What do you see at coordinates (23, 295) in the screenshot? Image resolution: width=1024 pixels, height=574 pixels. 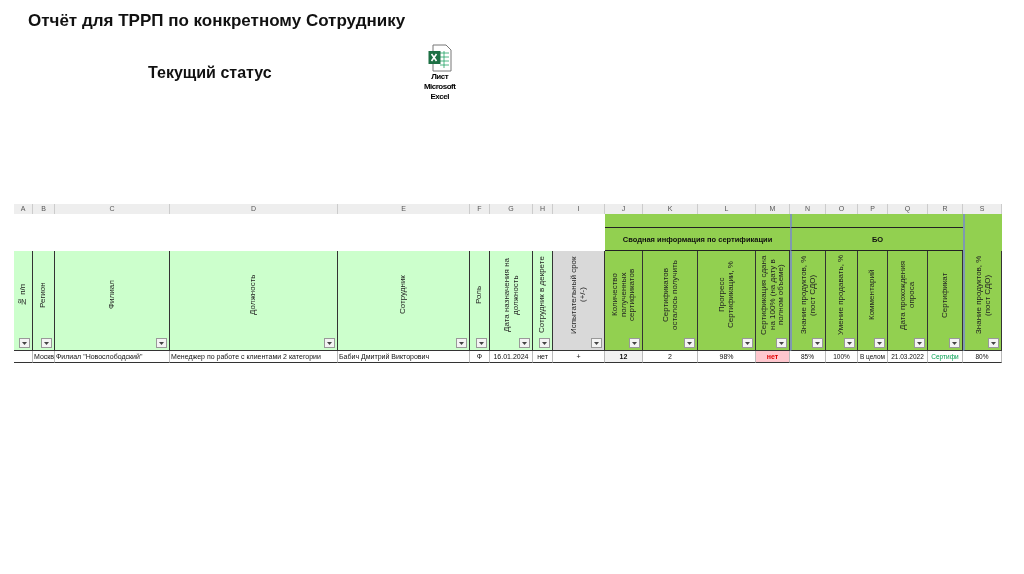 I see `column-header-text: № п/п` at bounding box center [23, 295].